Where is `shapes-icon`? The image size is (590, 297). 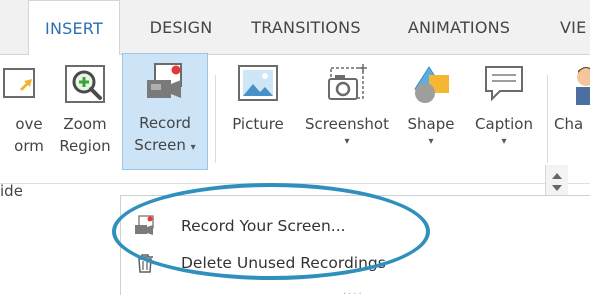 shapes-icon is located at coordinates (431, 84).